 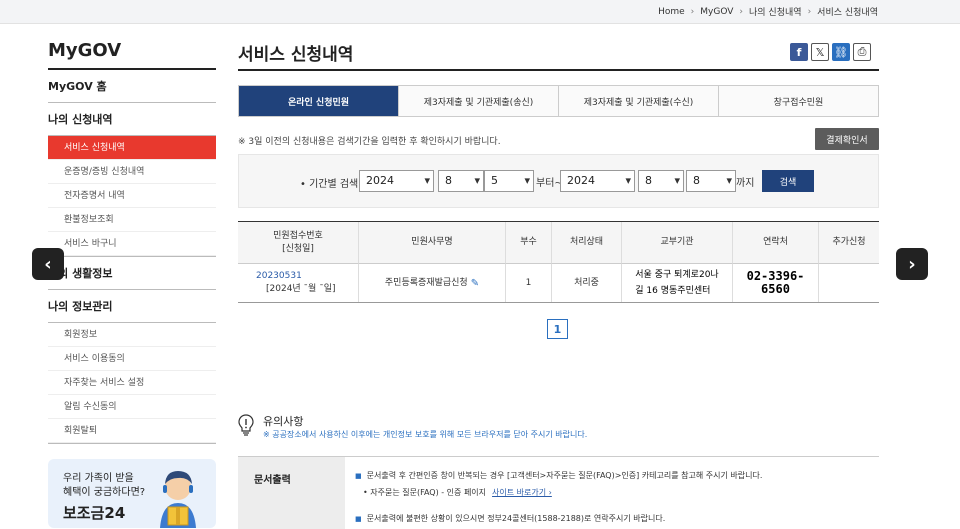 I want to click on cell-status: 처리중, so click(x=587, y=283).